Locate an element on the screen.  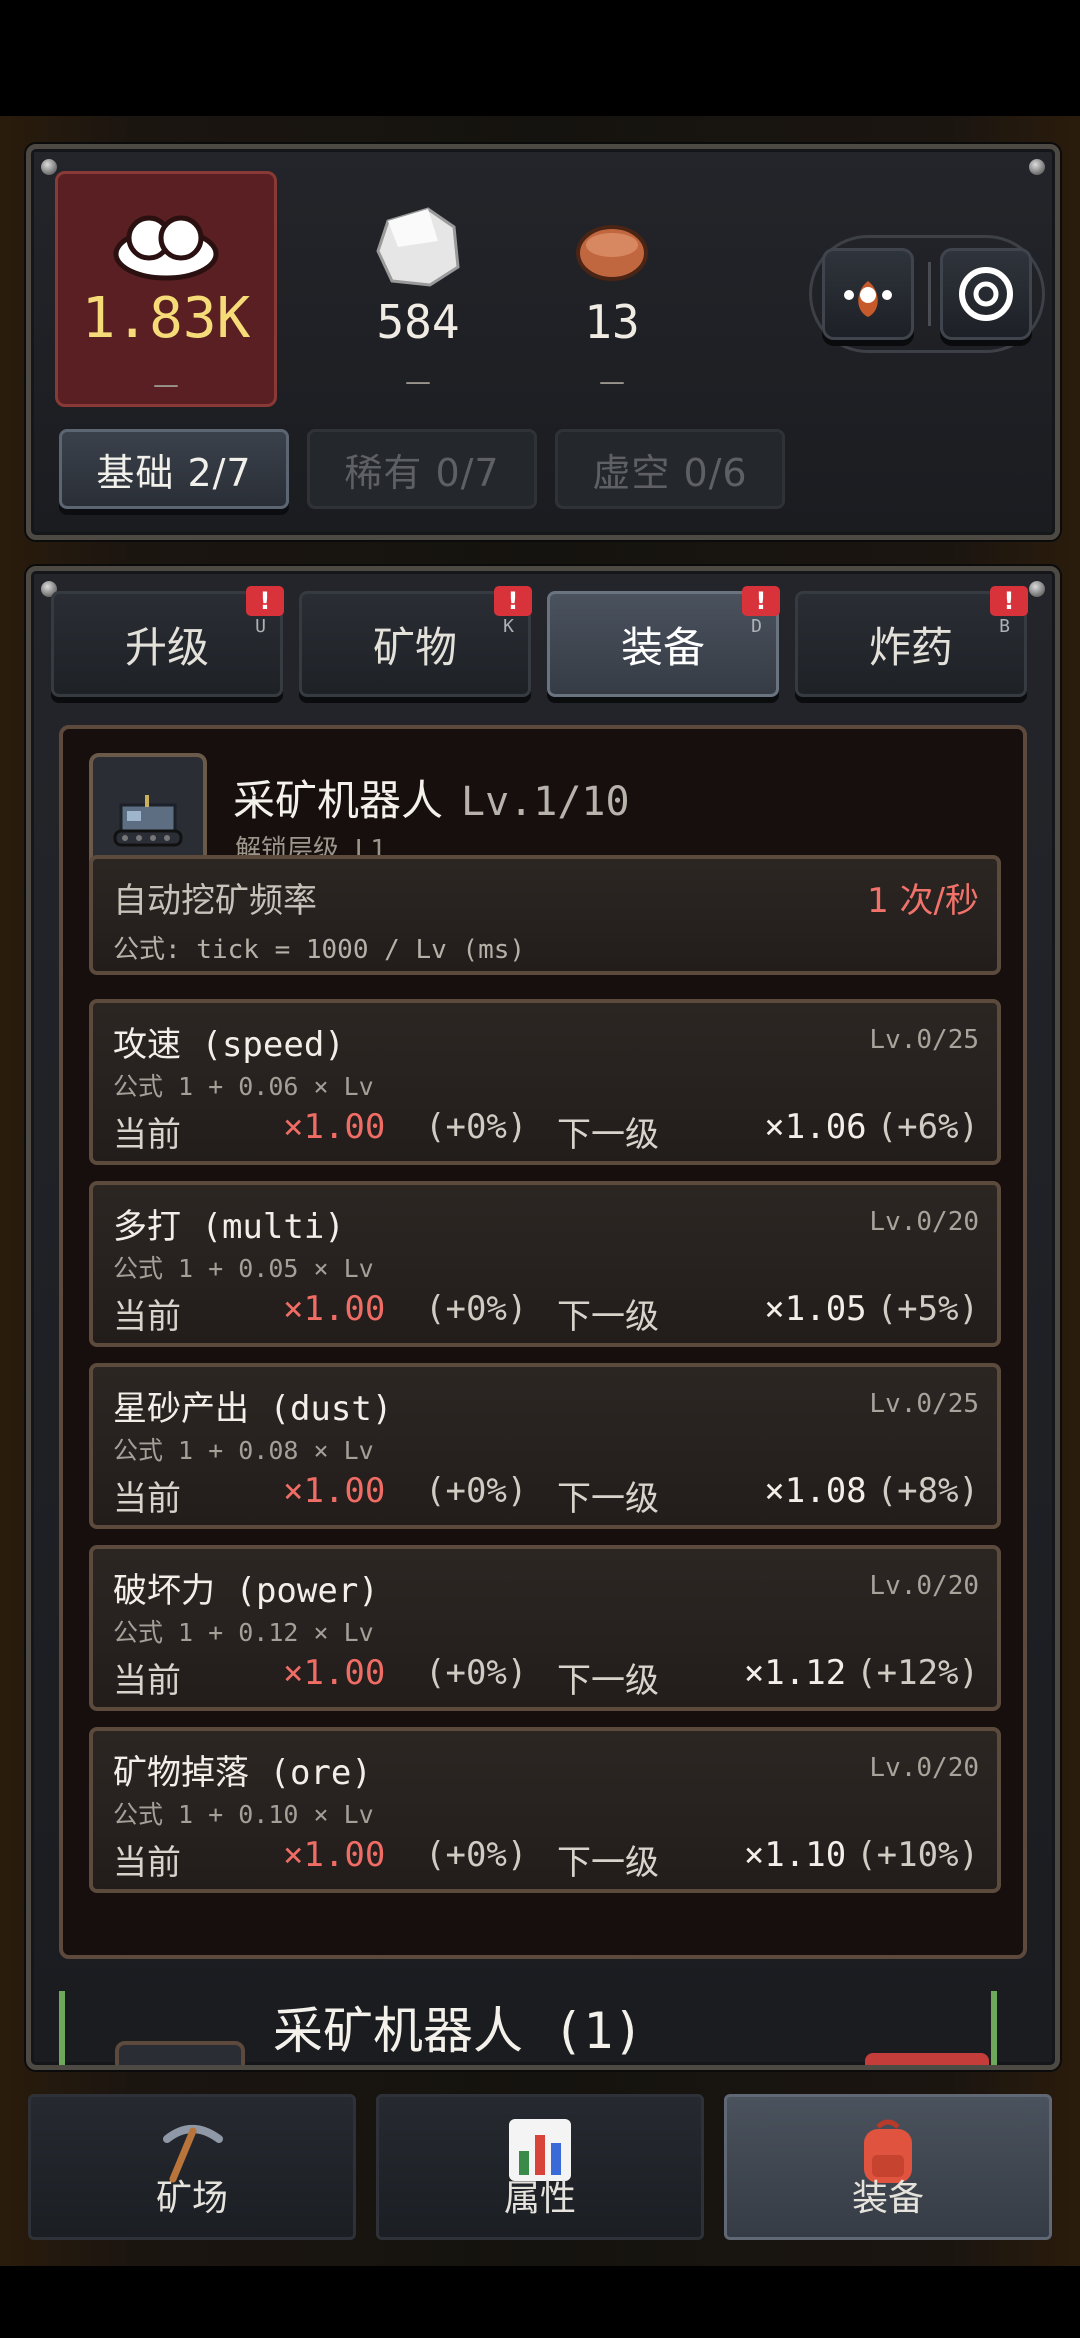
next-value-group: ×1.12 (+12%) is located at coordinates (861, 1673).